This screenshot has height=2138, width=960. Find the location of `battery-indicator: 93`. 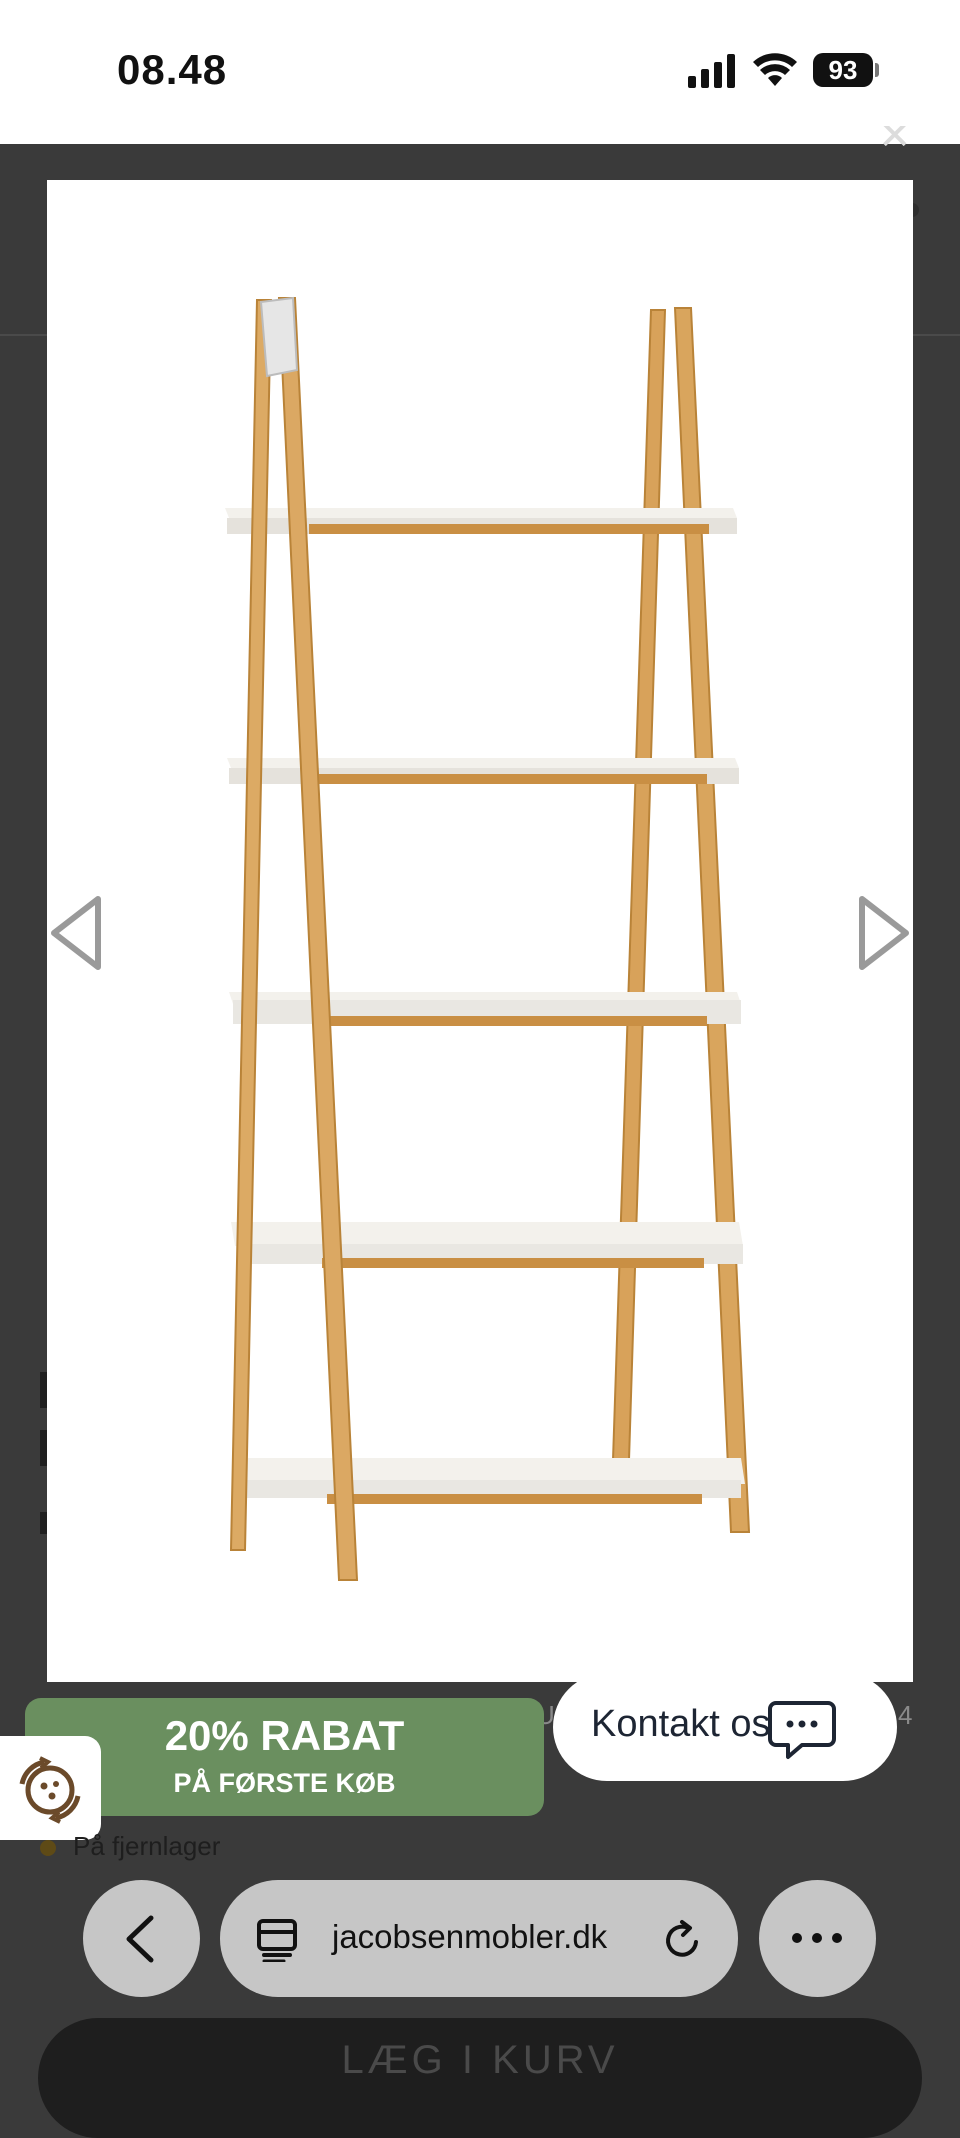

battery-indicator: 93 is located at coordinates (843, 70).